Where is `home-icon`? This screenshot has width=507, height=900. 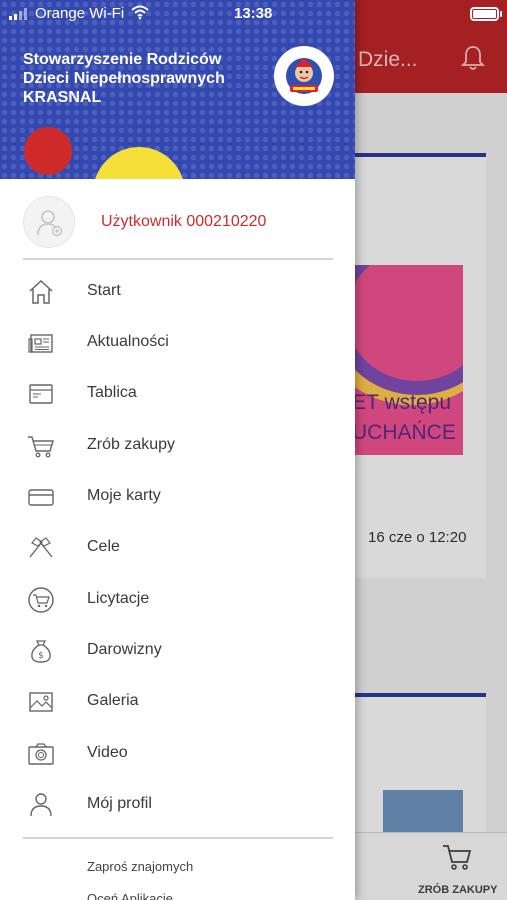
home-icon is located at coordinates (41, 291).